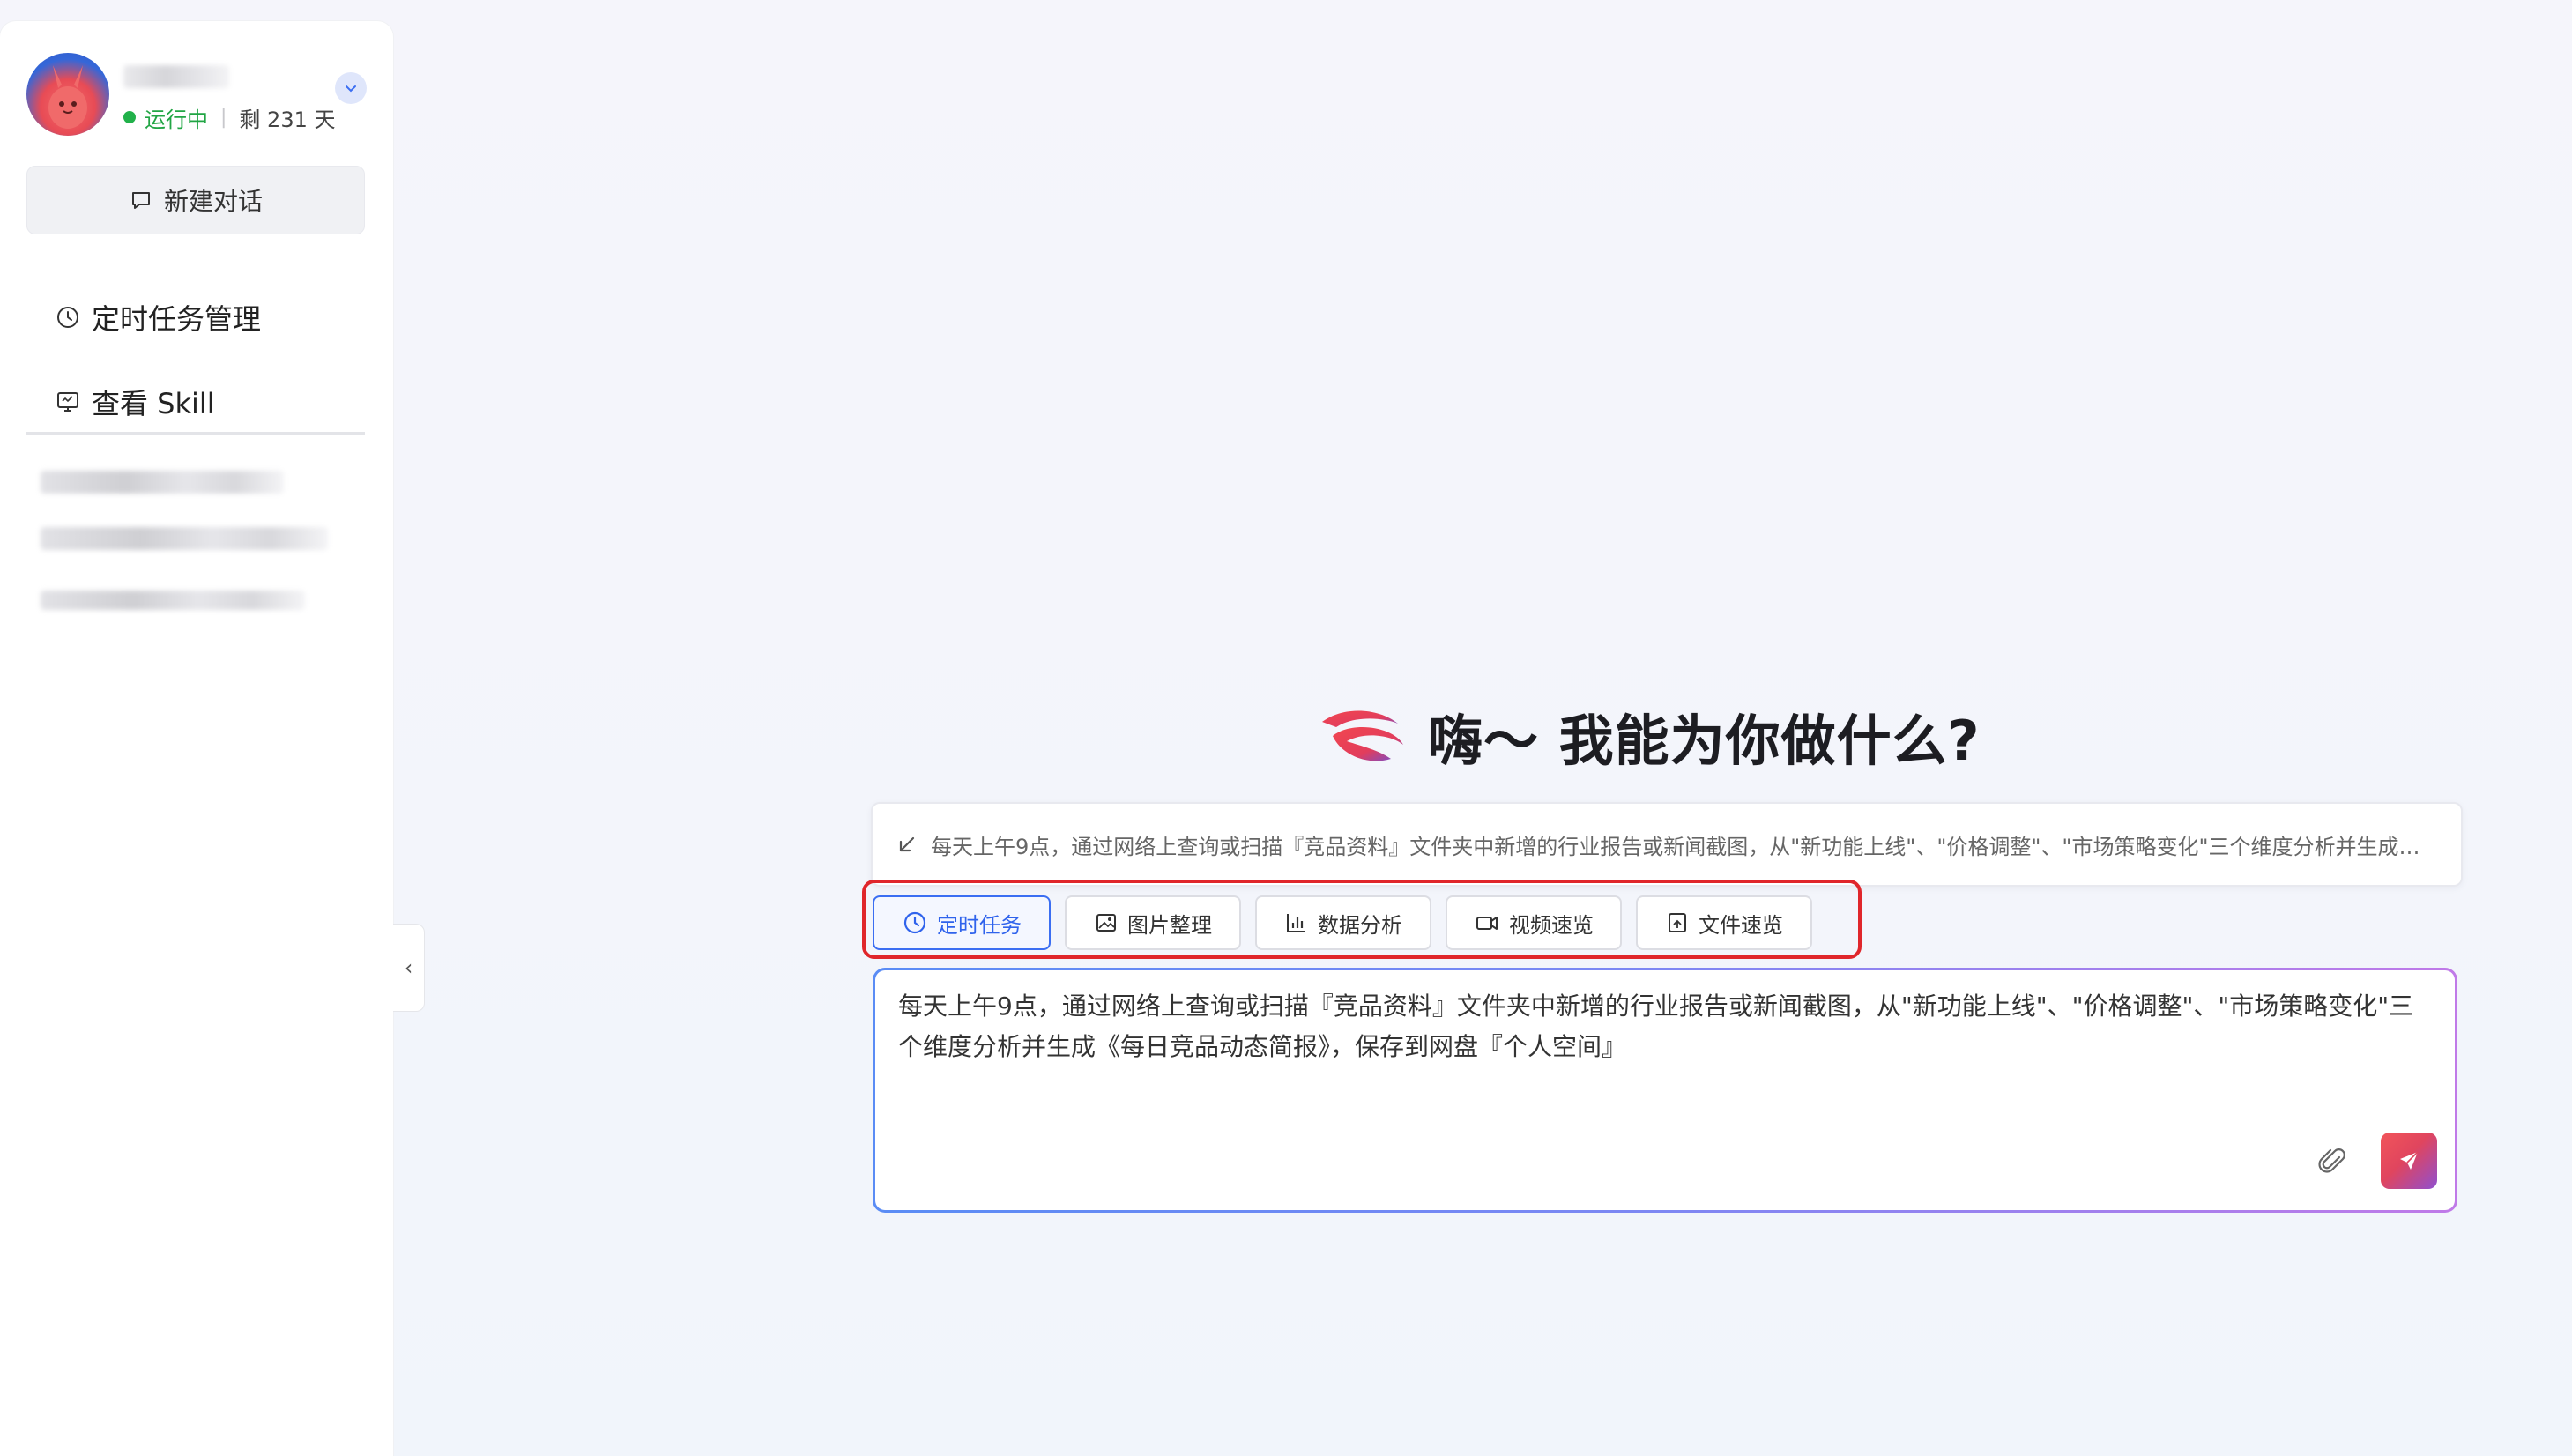  I want to click on sidebar-item-scheduled-tasks: 定时任务管理, so click(158, 317).